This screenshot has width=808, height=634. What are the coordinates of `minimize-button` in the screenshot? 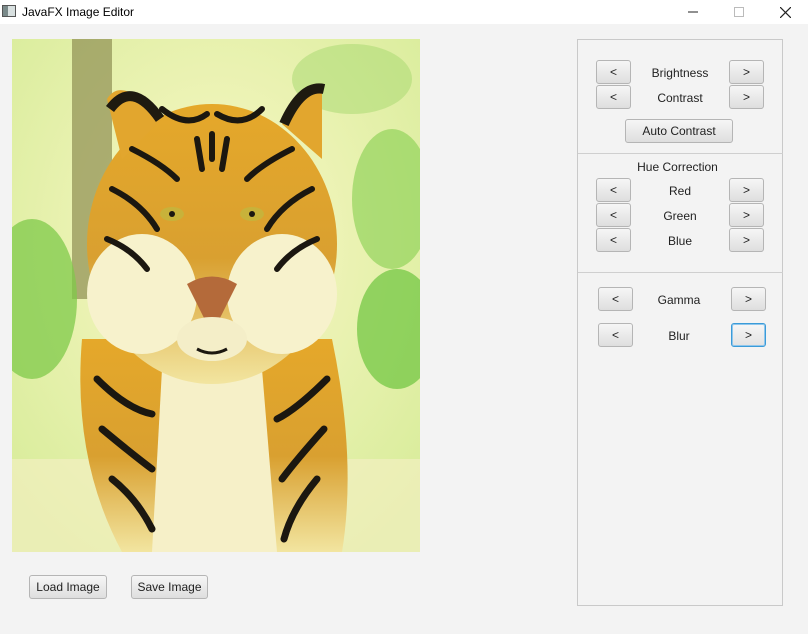 It's located at (693, 12).